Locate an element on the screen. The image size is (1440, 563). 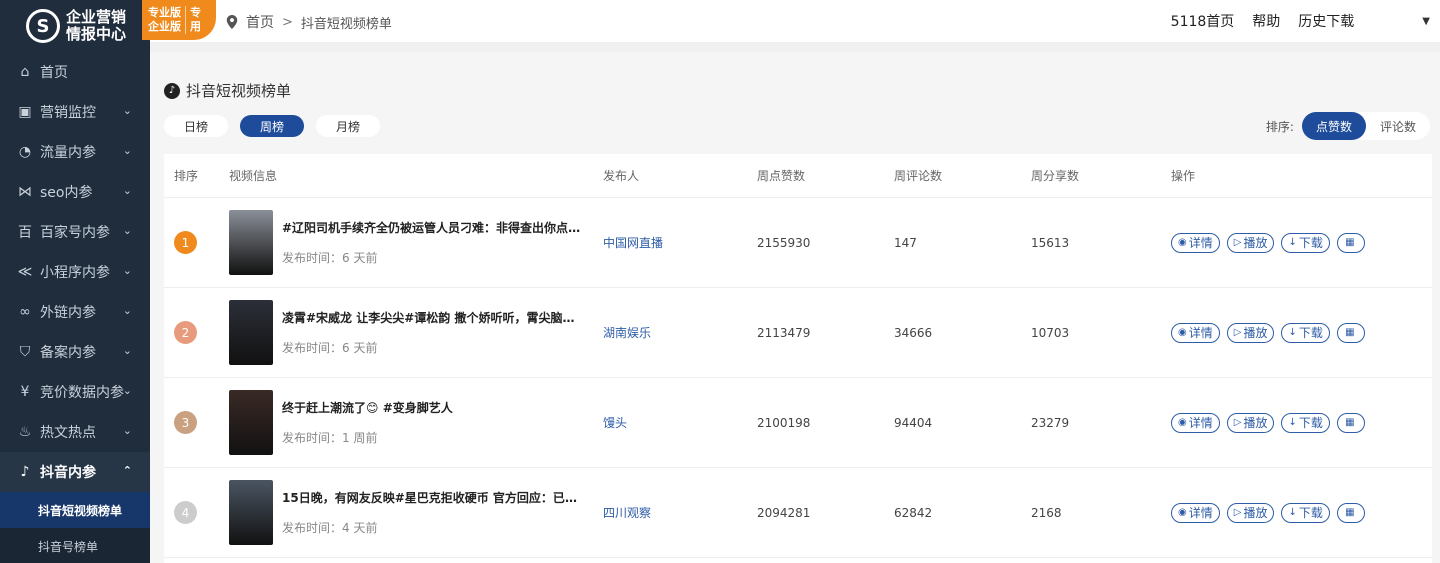
publisher-link: 中国网直播 is located at coordinates (633, 243).